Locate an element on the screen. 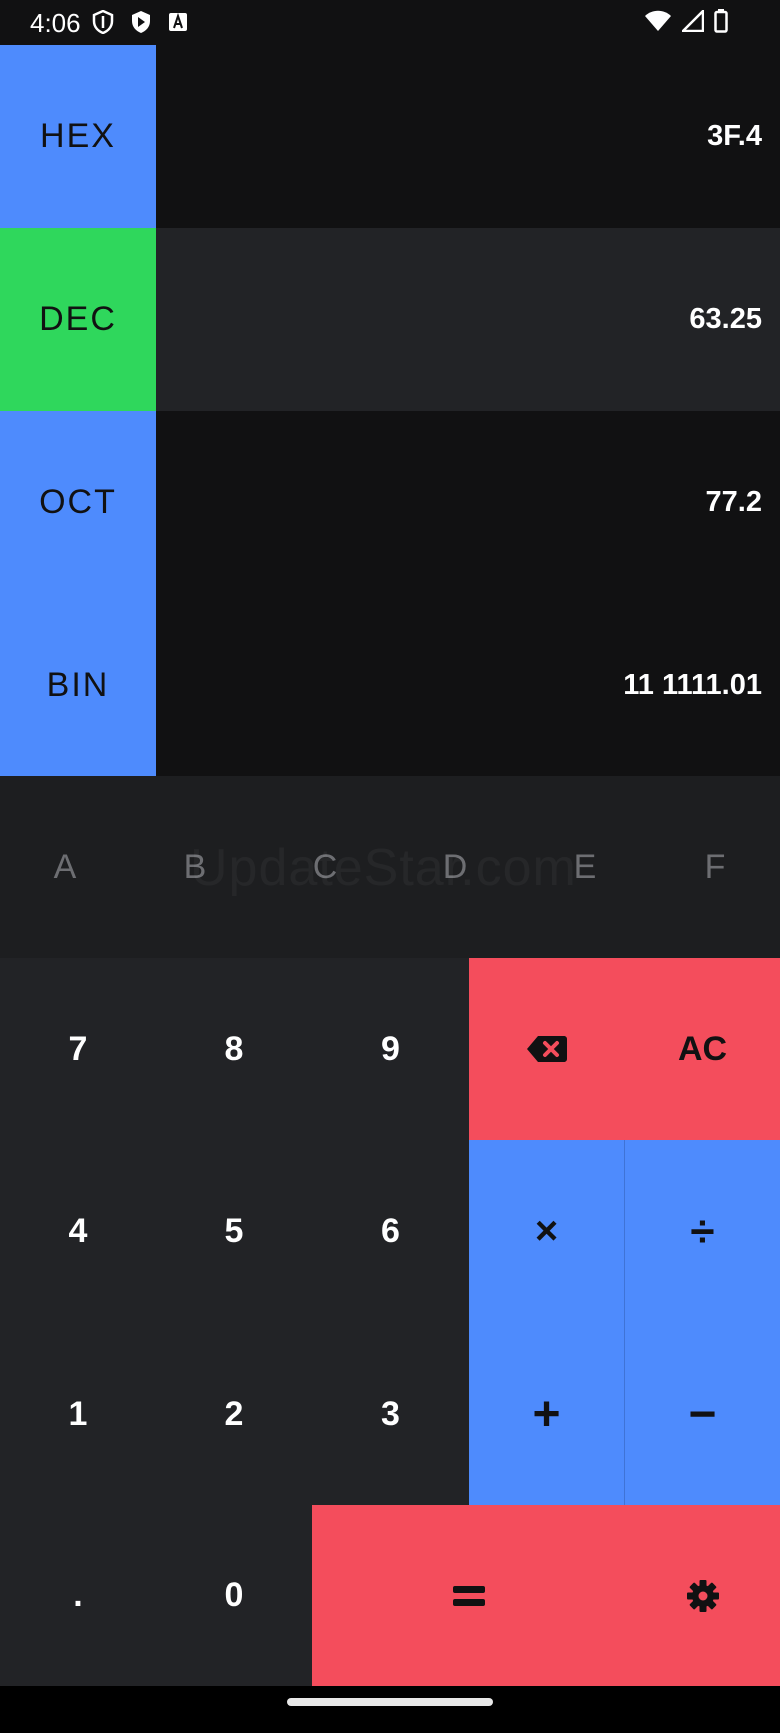 This screenshot has height=1733, width=780. bin-value: 11 1111.01 is located at coordinates (692, 684).